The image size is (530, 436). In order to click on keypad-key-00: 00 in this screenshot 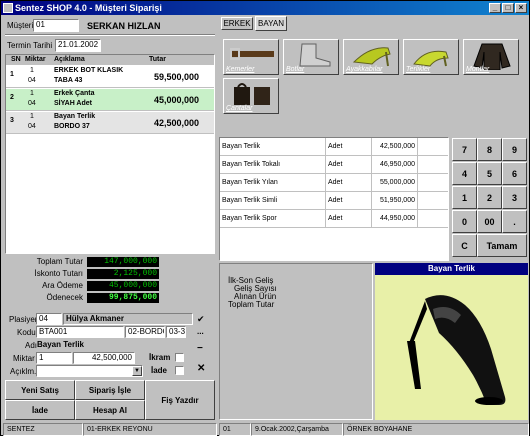, I will do `click(489, 221)`.